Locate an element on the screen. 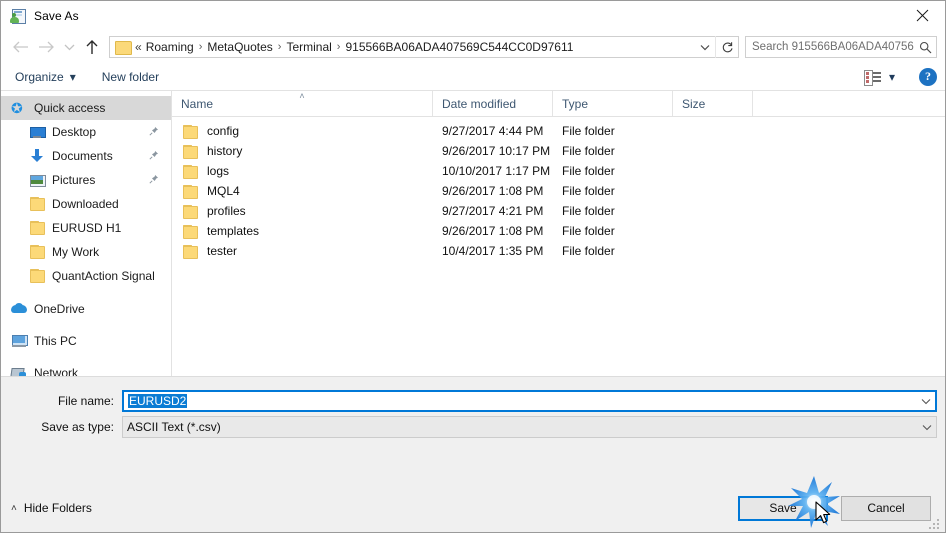 The height and width of the screenshot is (533, 946). column-headers: ˄ Name Date modified Type Size is located at coordinates (558, 104).